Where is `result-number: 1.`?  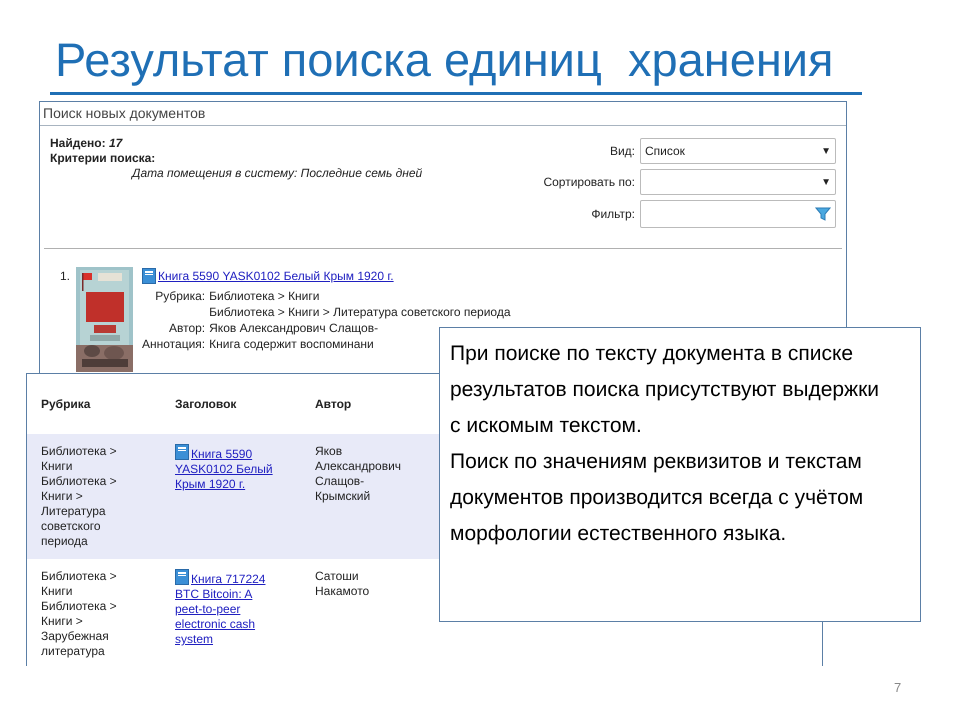
result-number: 1. is located at coordinates (65, 276).